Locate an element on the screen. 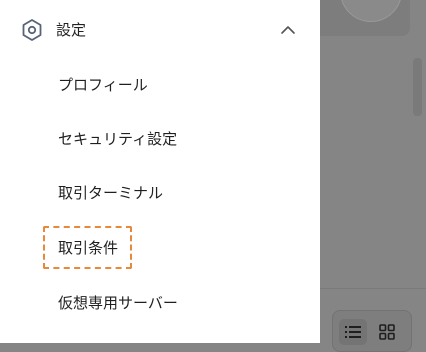  list-view-icon is located at coordinates (353, 332).